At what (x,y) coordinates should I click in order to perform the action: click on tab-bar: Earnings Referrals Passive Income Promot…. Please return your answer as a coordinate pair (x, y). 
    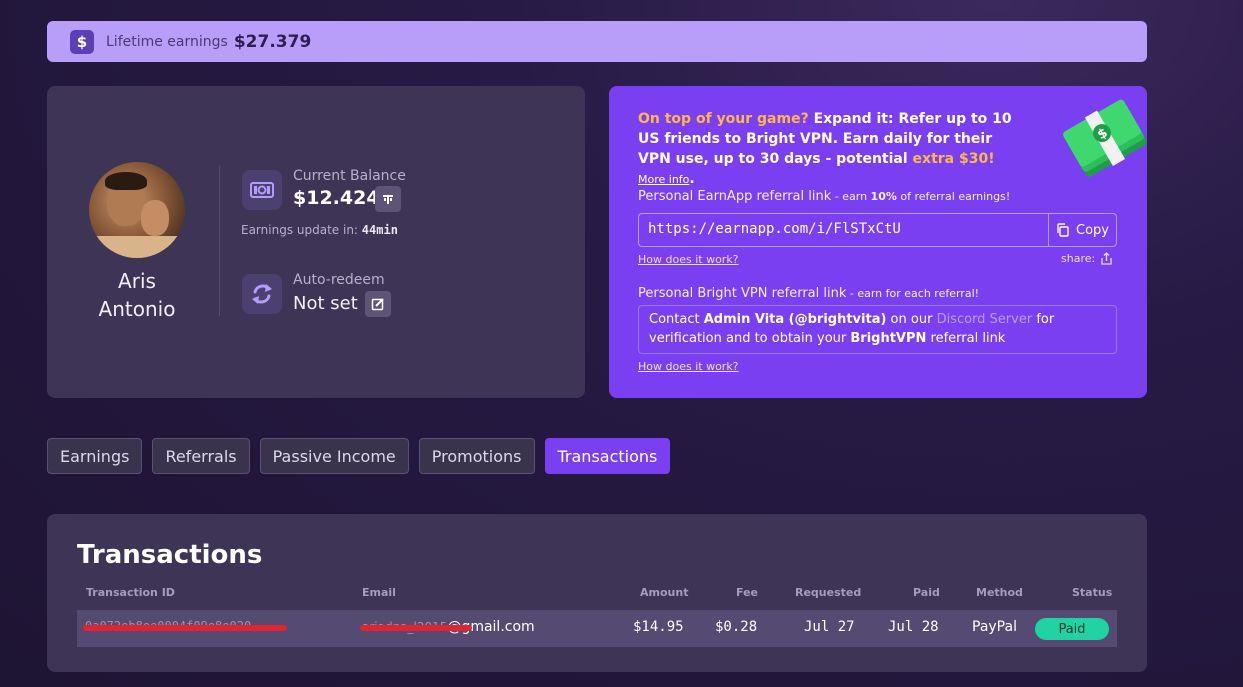
    Looking at the image, I should click on (359, 456).